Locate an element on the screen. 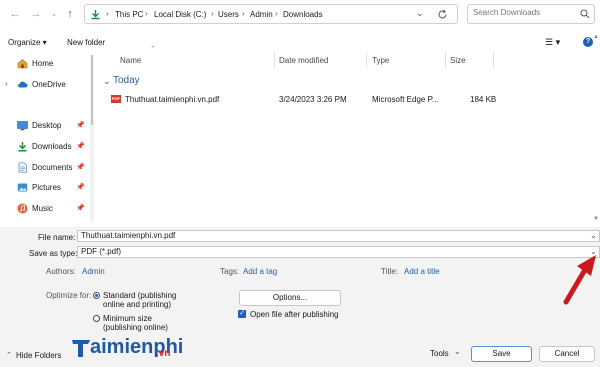  cloud-icon is located at coordinates (23, 84).